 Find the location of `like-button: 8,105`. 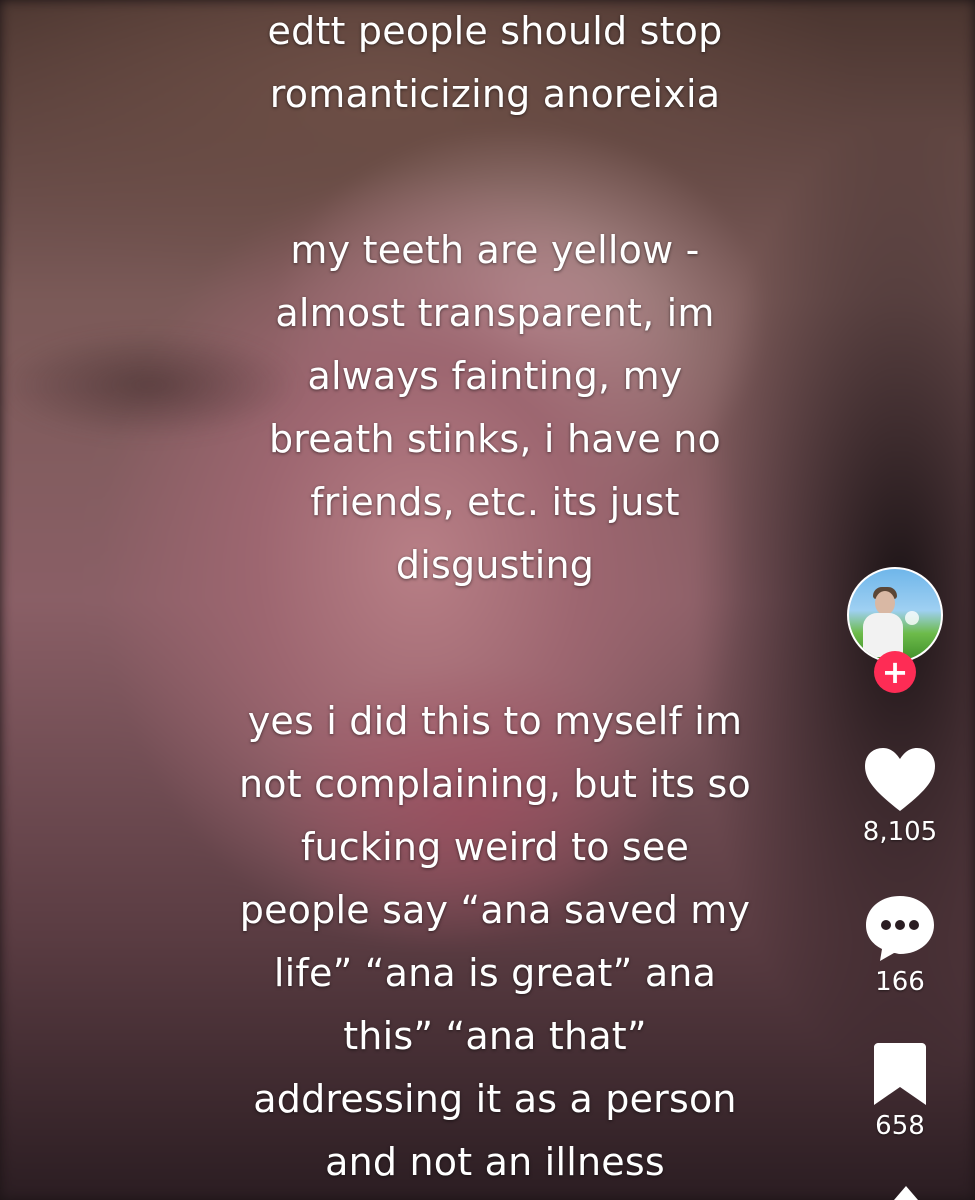

like-button: 8,105 is located at coordinates (900, 797).